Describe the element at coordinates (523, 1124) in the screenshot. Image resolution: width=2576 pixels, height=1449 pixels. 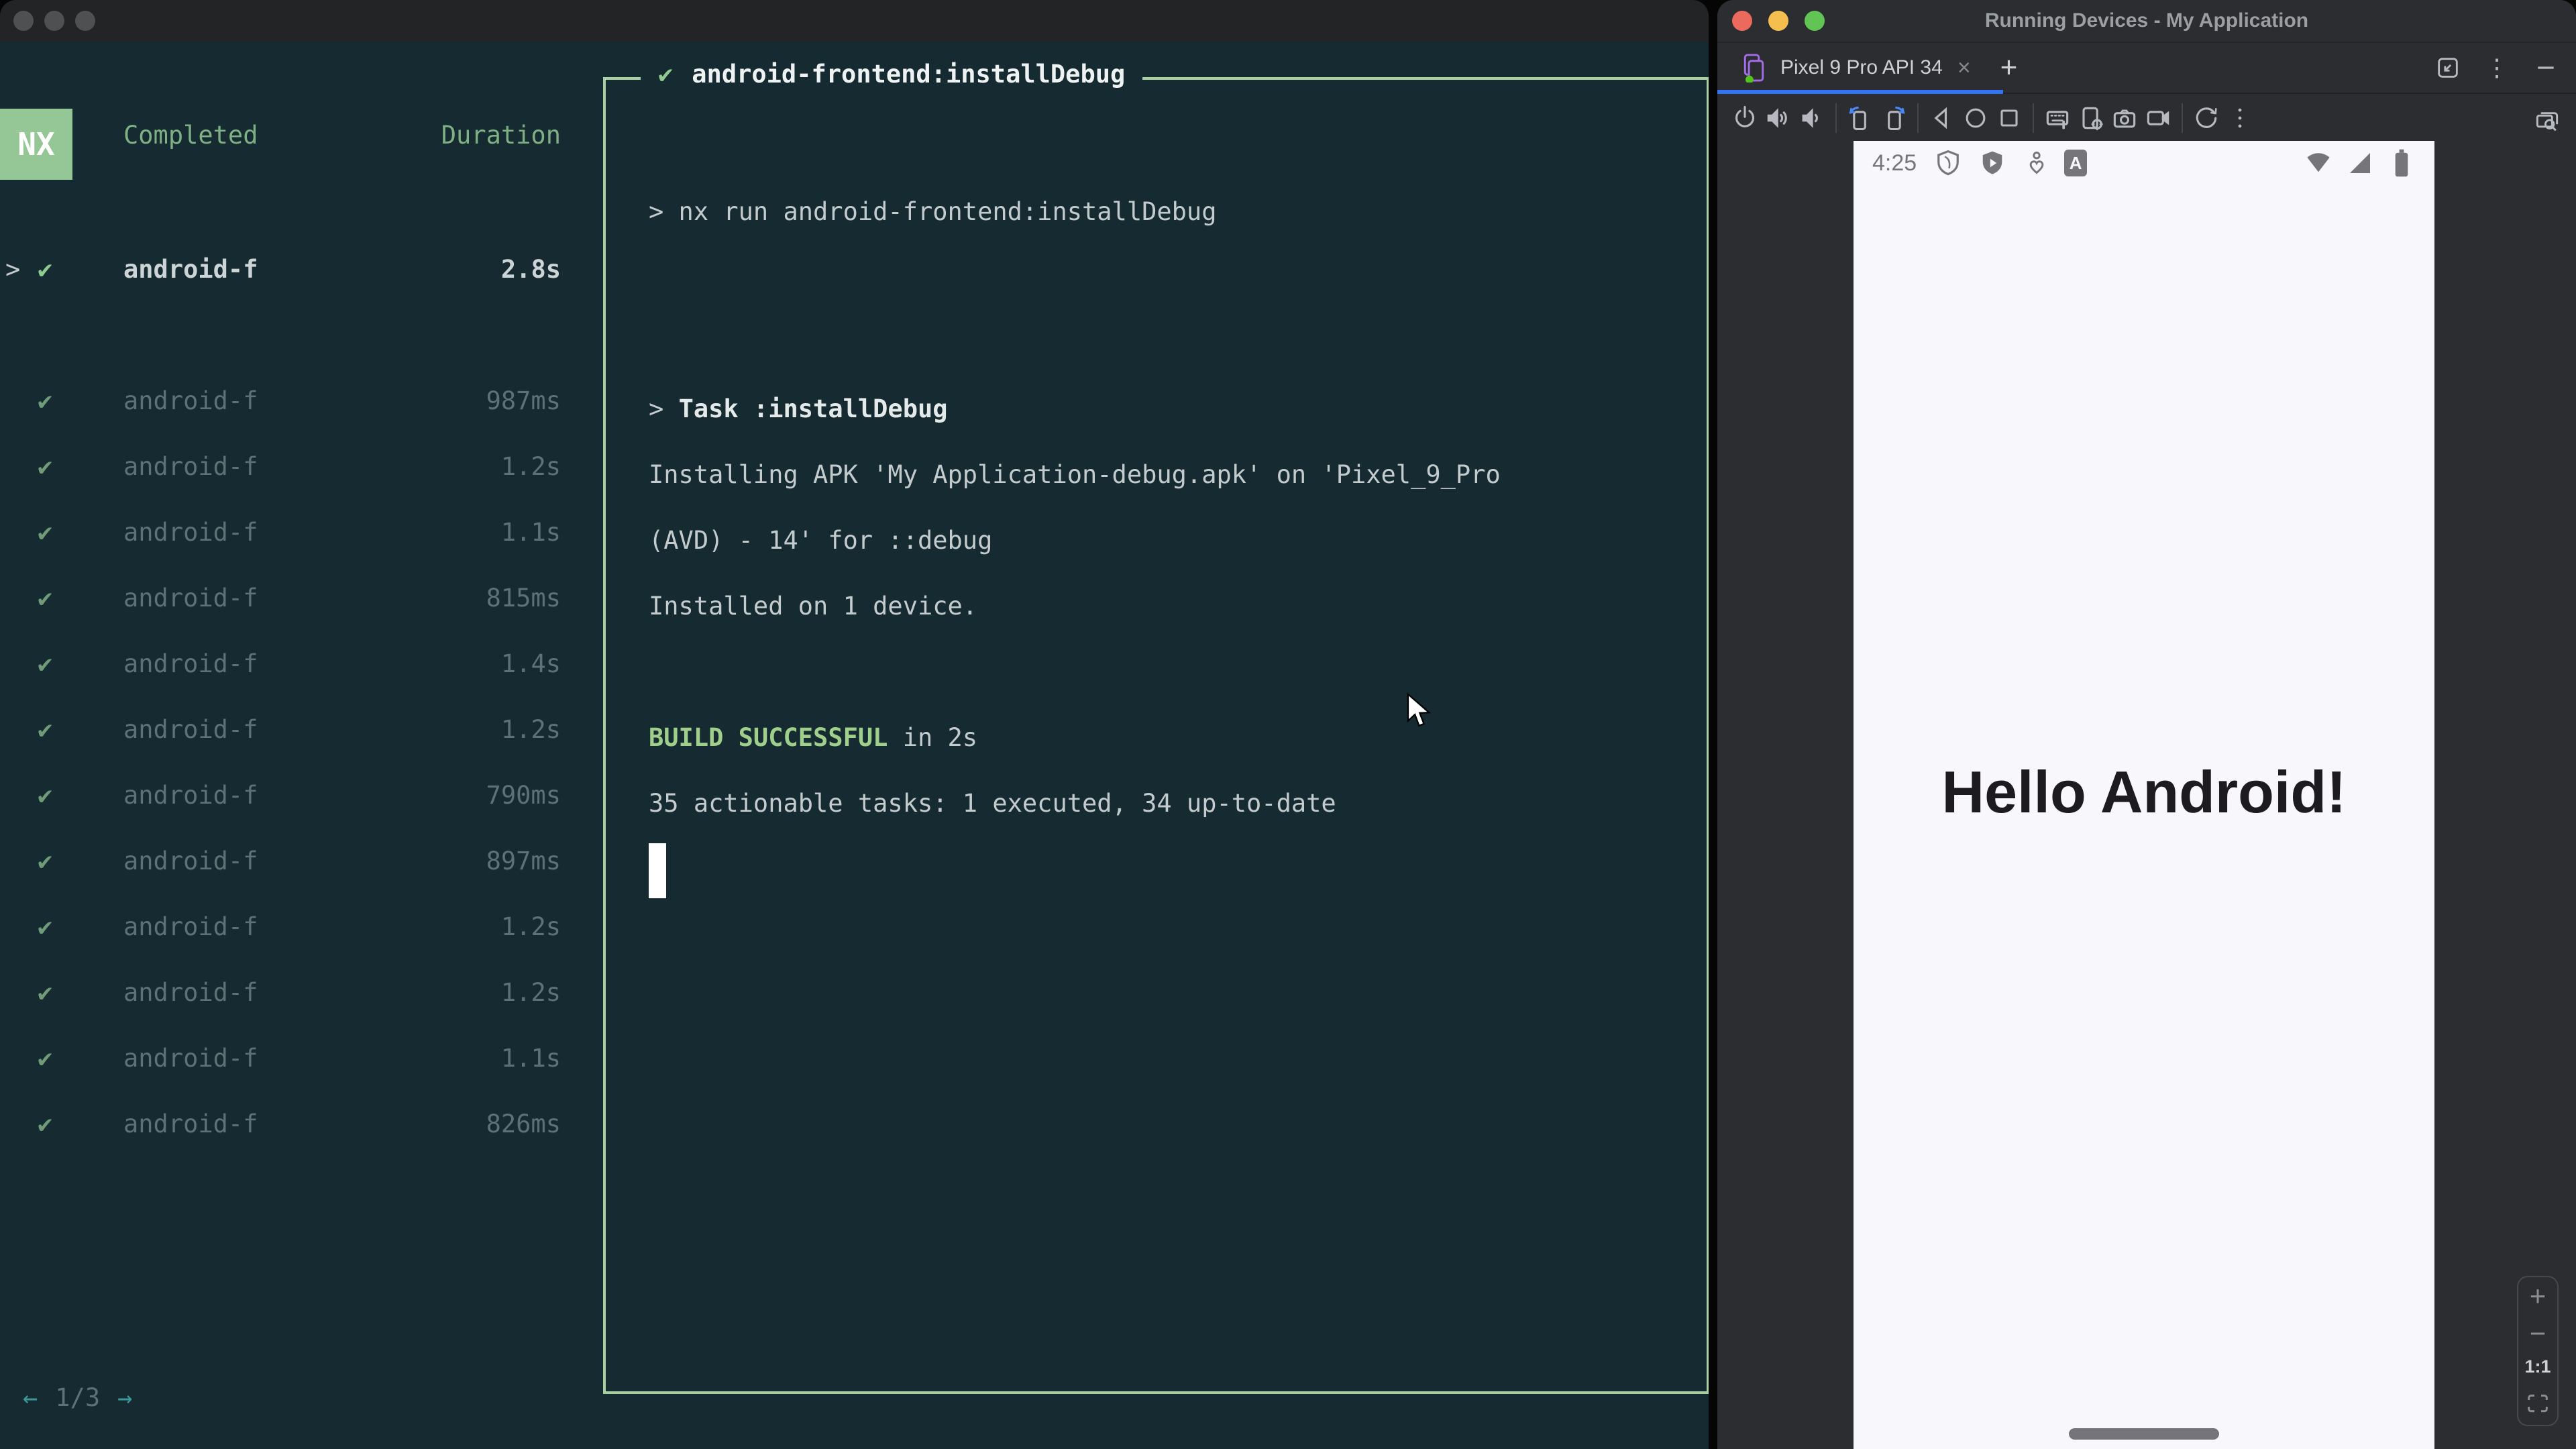
I see `task-duration: 826ms` at that location.